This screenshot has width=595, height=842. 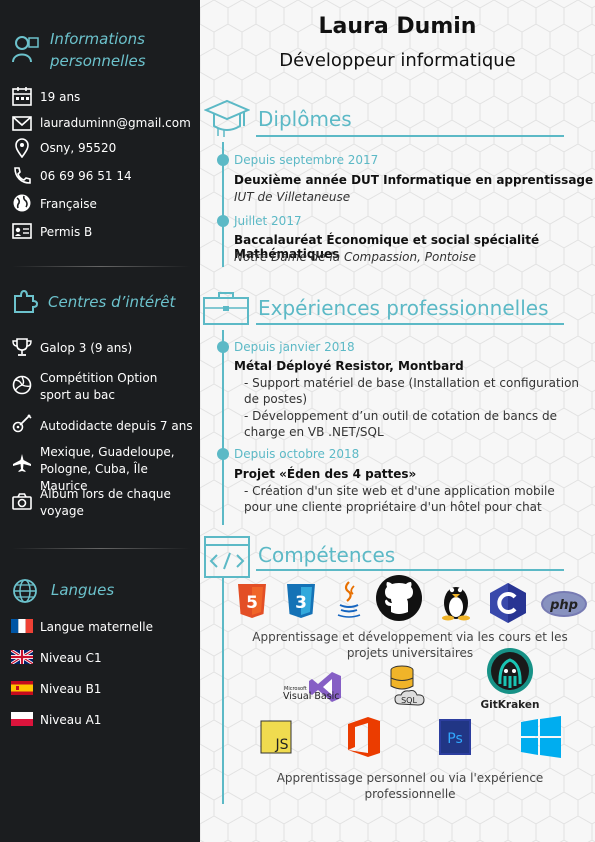 I want to click on js-text: JS, so click(x=281, y=745).